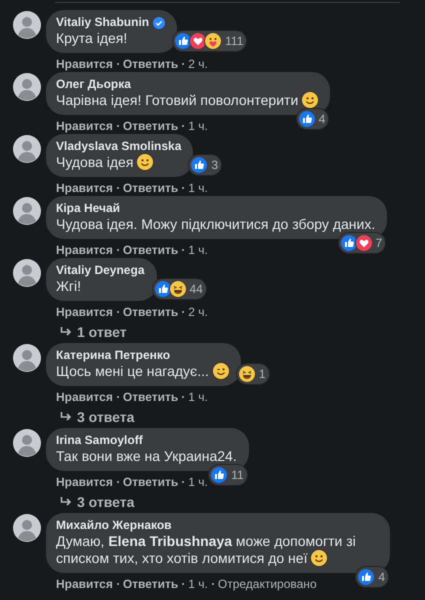  I want to click on reactions-summary: 111, so click(209, 41).